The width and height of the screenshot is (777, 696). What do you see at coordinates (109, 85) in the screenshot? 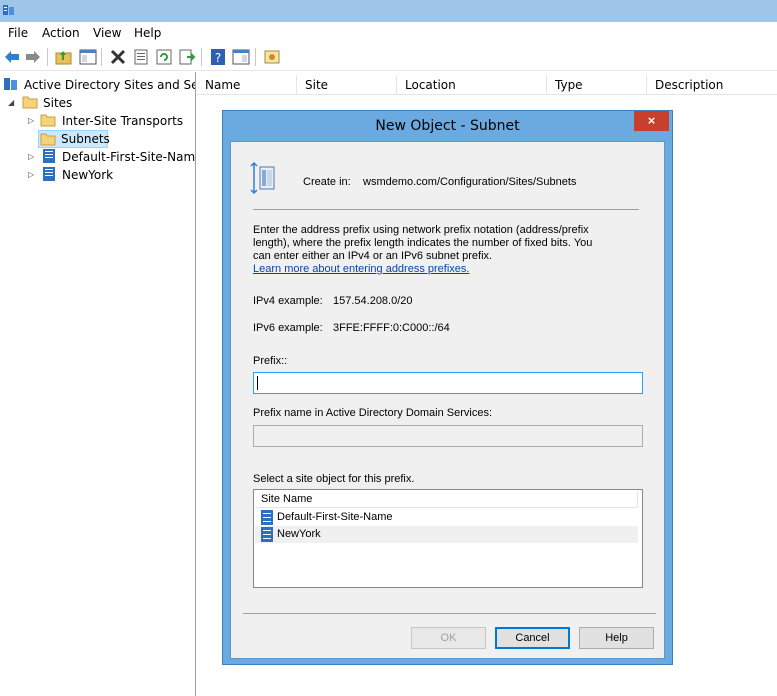
I see `tree-root-label: Active Directory Sites and Servic` at bounding box center [109, 85].